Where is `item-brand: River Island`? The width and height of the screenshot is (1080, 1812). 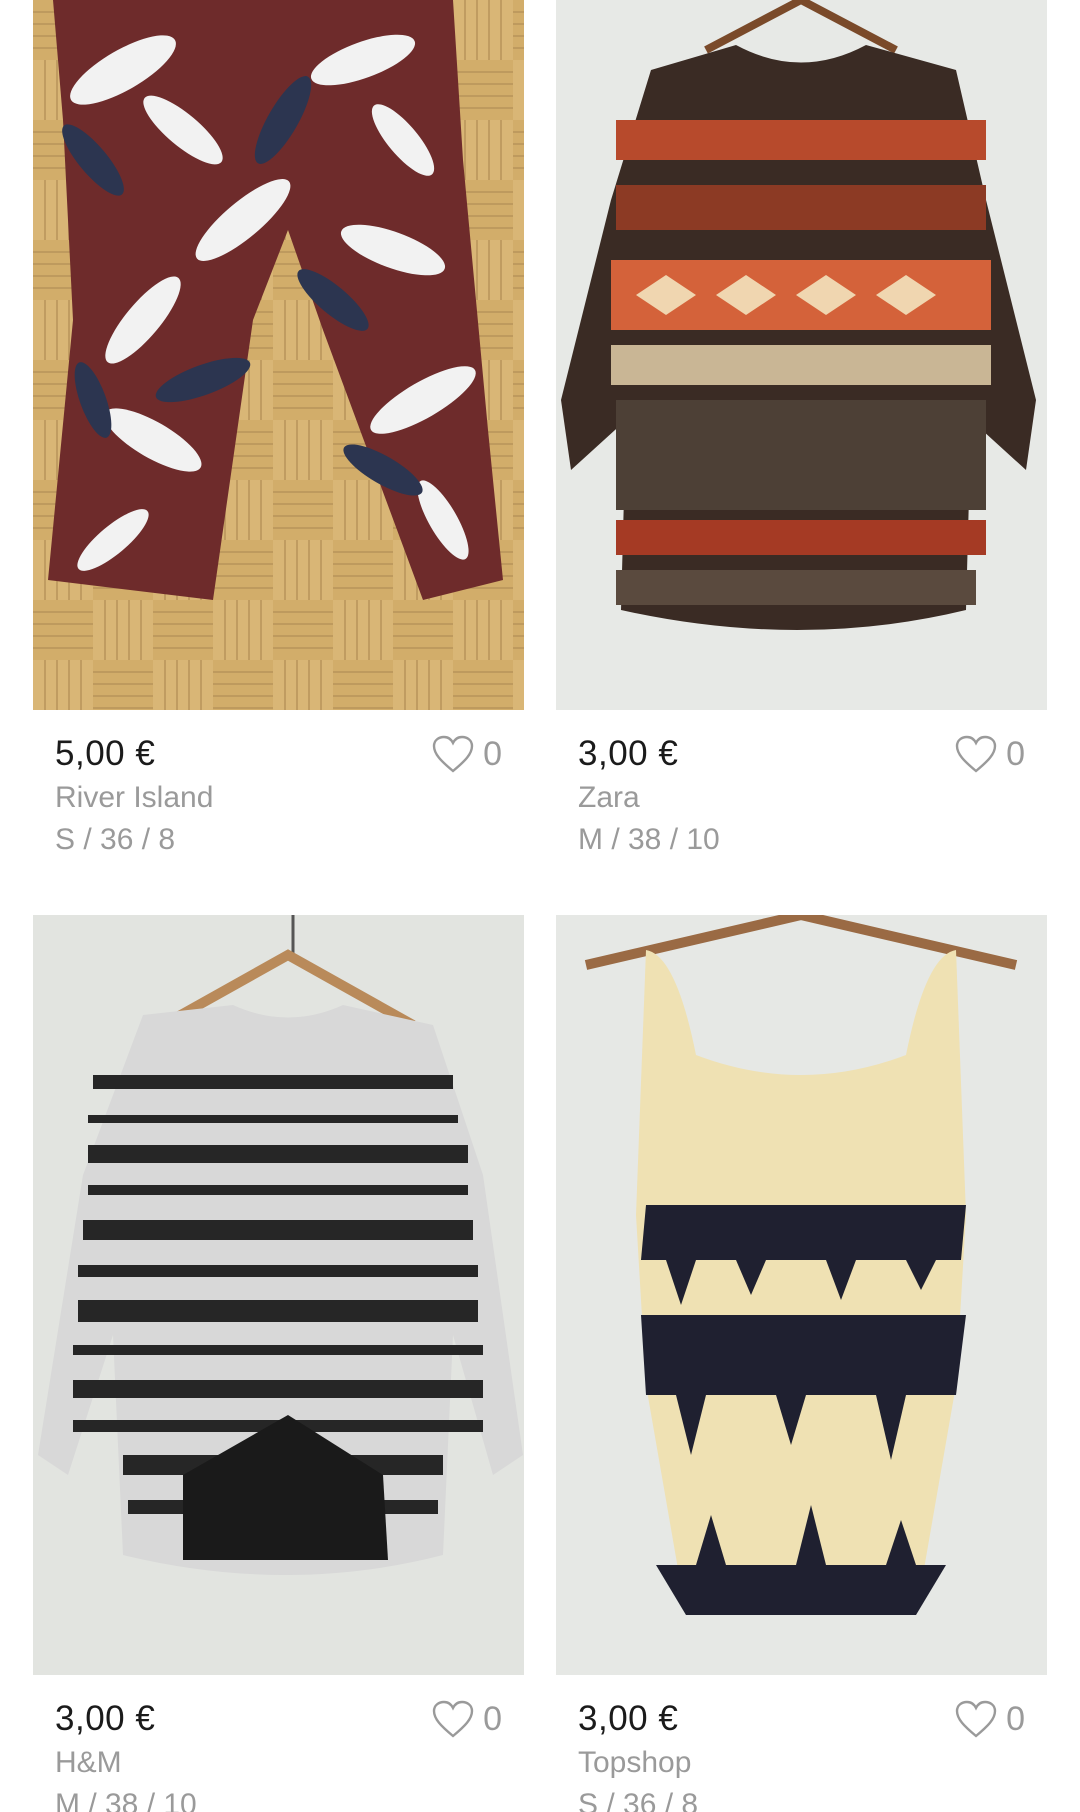 item-brand: River Island is located at coordinates (134, 797).